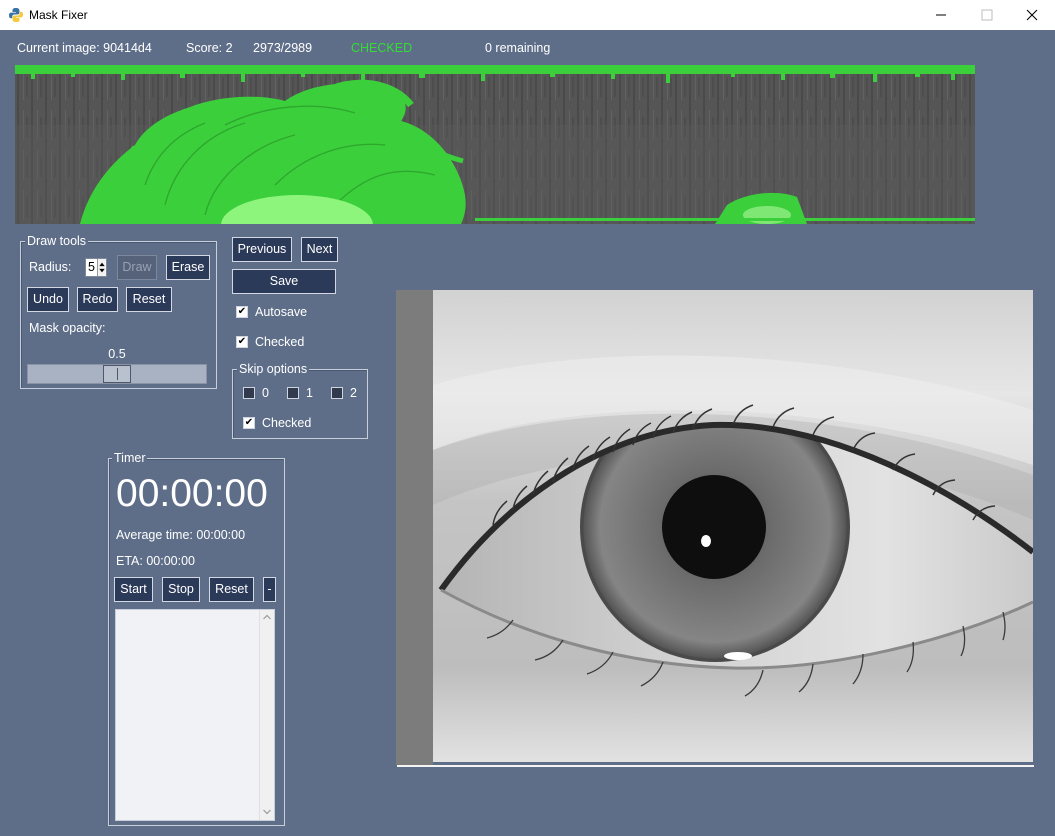 The height and width of the screenshot is (836, 1055). I want to click on timer-stop-button: Stop, so click(181, 589).